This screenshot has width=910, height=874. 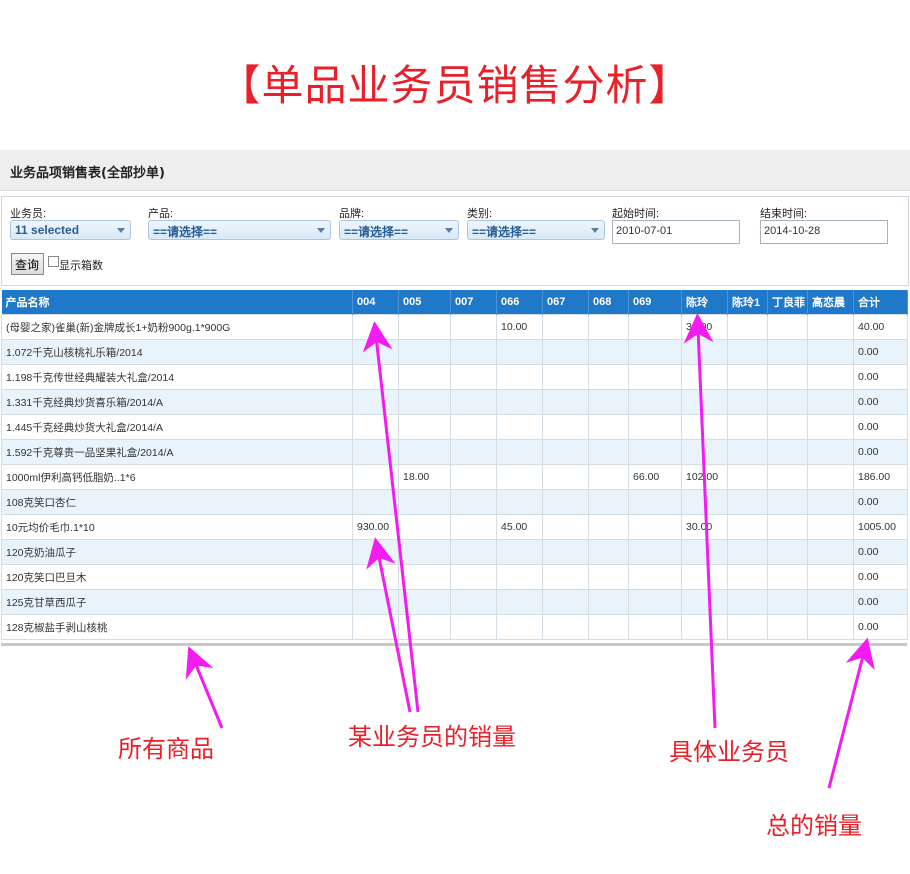 What do you see at coordinates (27, 264) in the screenshot?
I see `query-button: 查询` at bounding box center [27, 264].